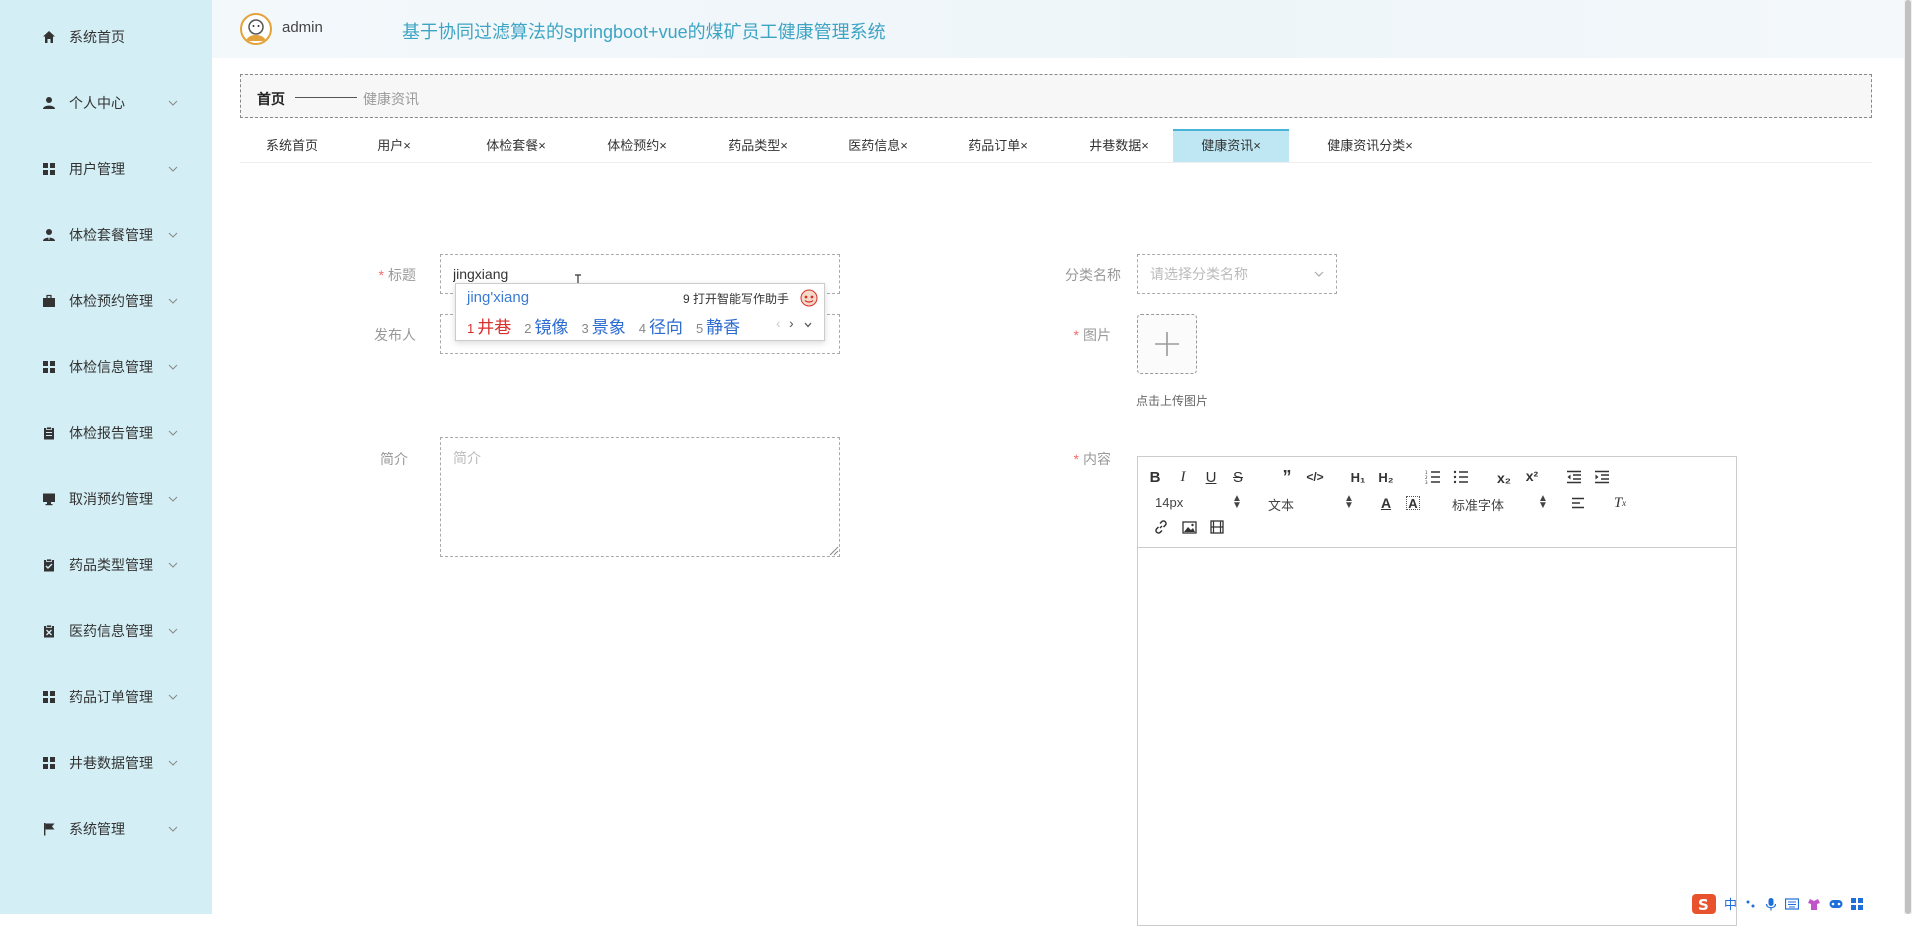 The height and width of the screenshot is (926, 1912). I want to click on image-upload-button, so click(1167, 344).